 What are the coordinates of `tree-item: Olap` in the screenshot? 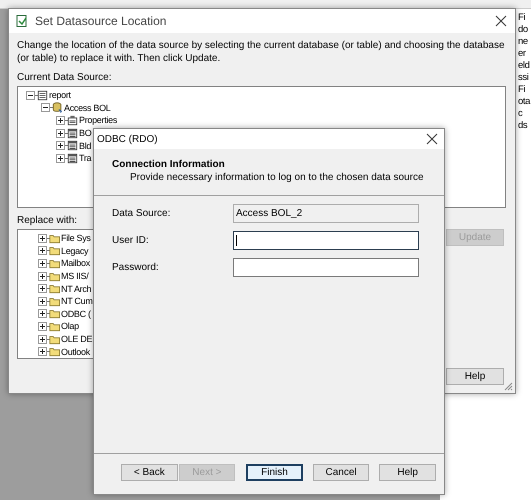 It's located at (70, 326).